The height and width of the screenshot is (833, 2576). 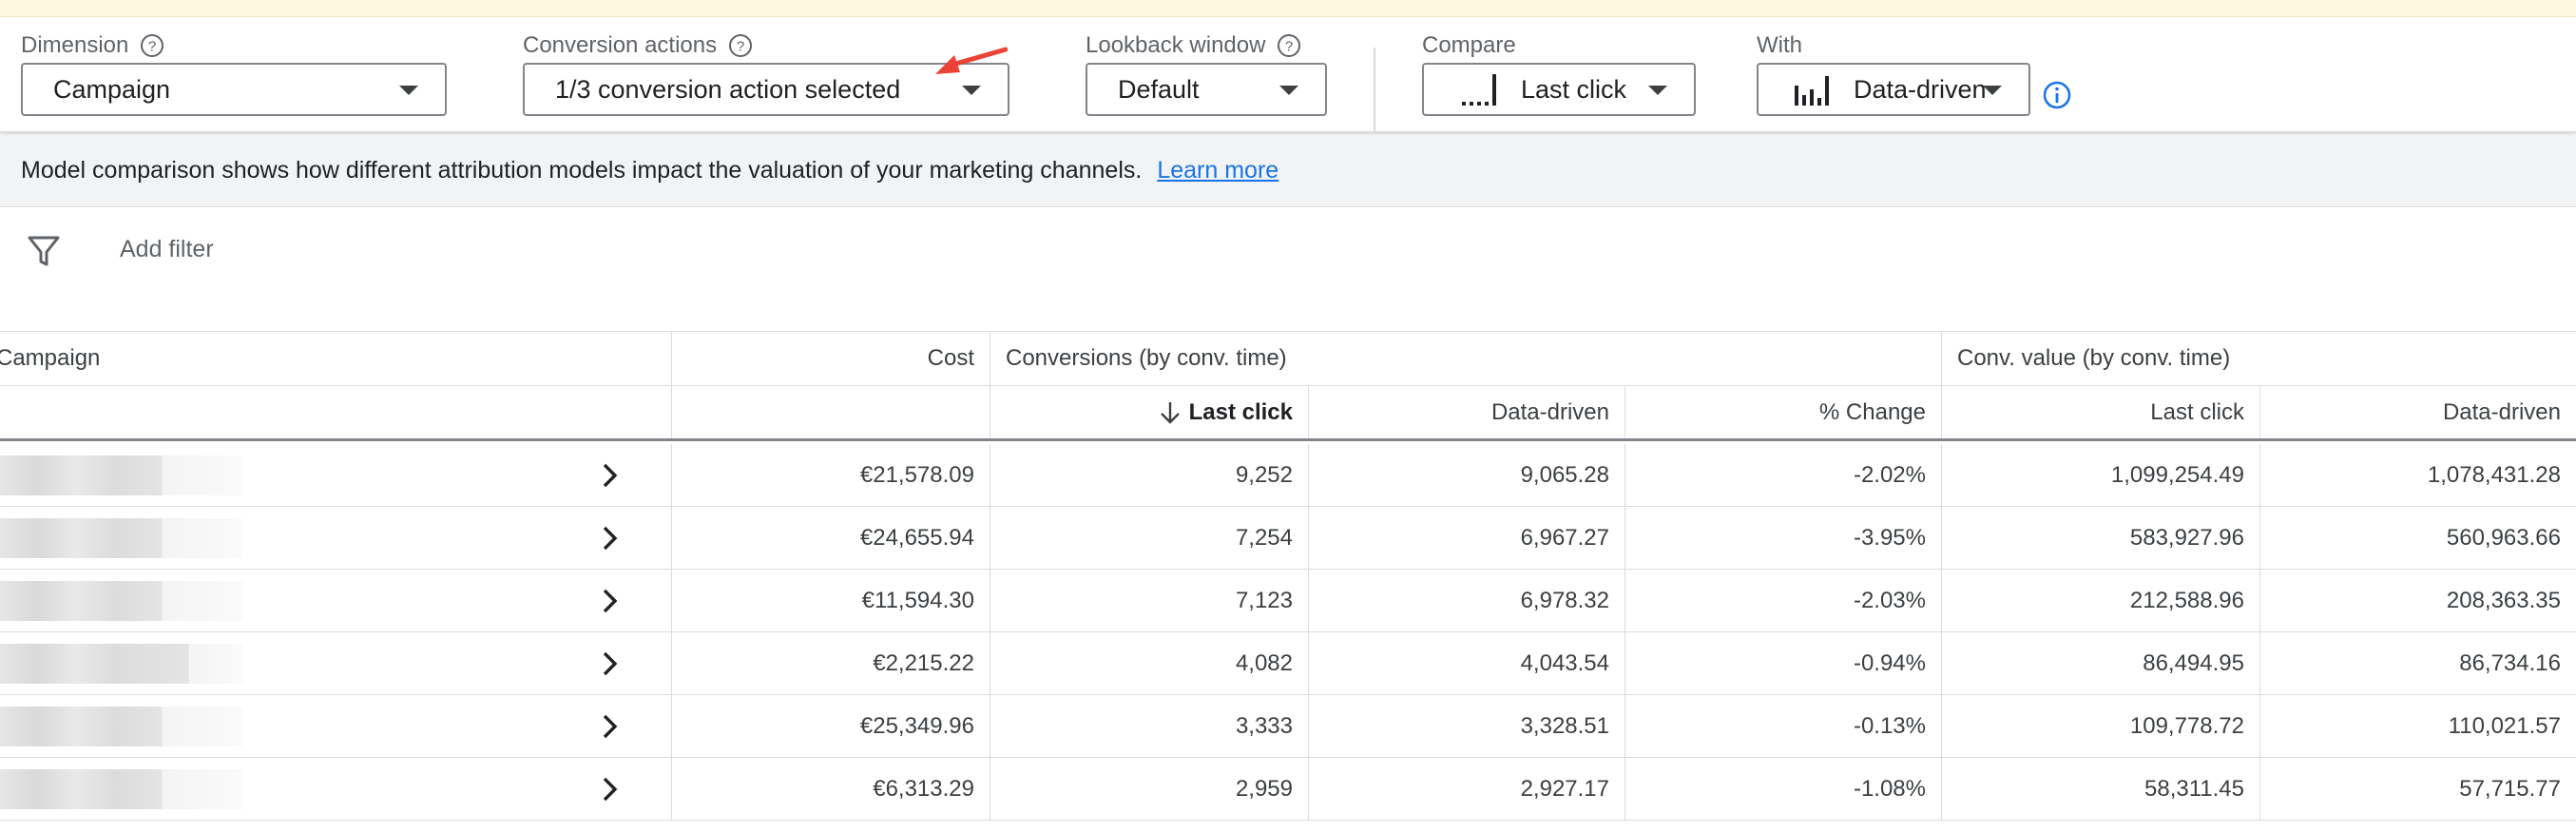 I want to click on last-click-cell: 4,082, so click(x=1264, y=662).